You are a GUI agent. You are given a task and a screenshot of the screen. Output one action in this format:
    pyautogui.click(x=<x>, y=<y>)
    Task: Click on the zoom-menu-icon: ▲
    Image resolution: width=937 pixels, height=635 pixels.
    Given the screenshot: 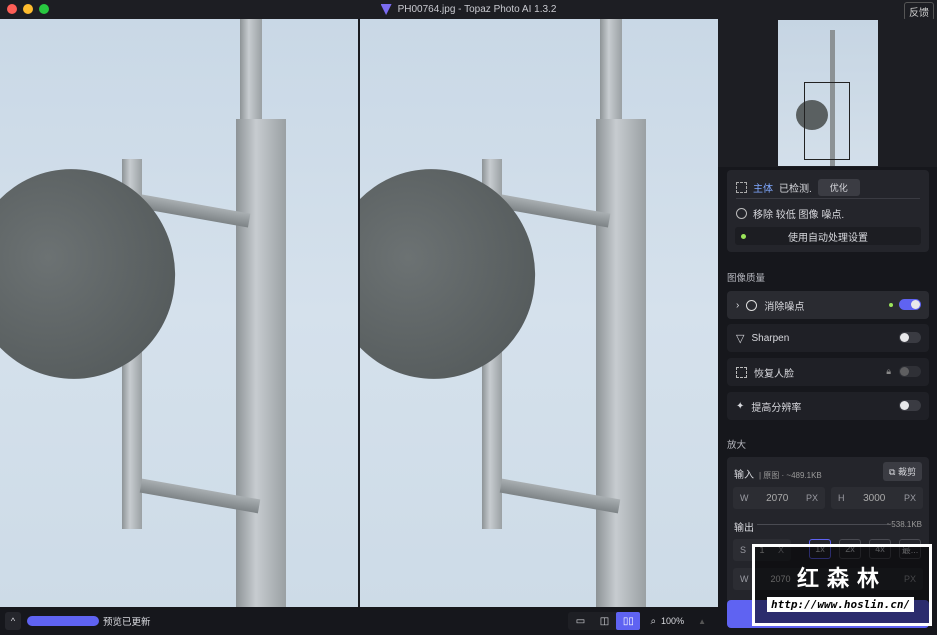 What is the action you would take?
    pyautogui.click(x=702, y=621)
    